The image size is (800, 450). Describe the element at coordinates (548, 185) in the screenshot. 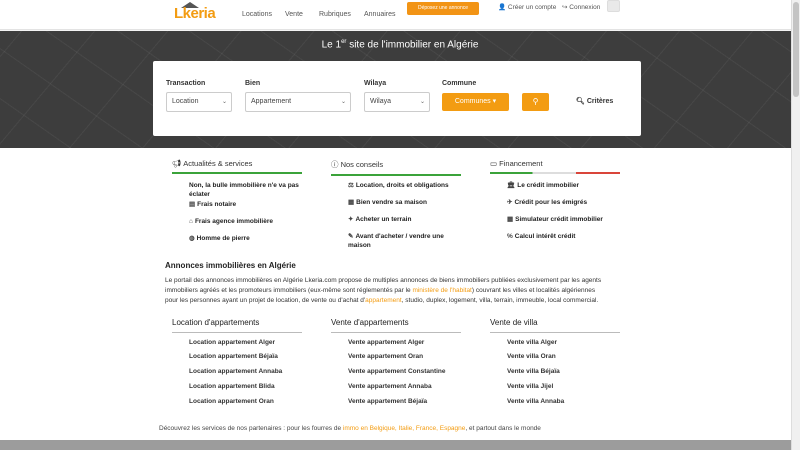

I see `finance-link-label: Le crédit immobilier` at that location.